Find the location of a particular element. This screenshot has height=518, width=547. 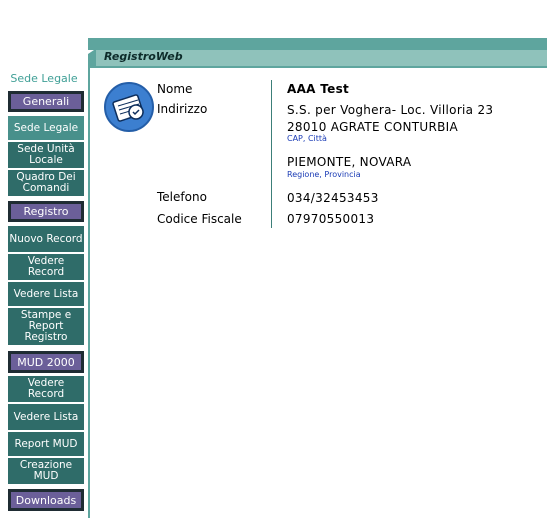

nav-item-stampe-report: Stampe e Report Registro is located at coordinates (46, 327).